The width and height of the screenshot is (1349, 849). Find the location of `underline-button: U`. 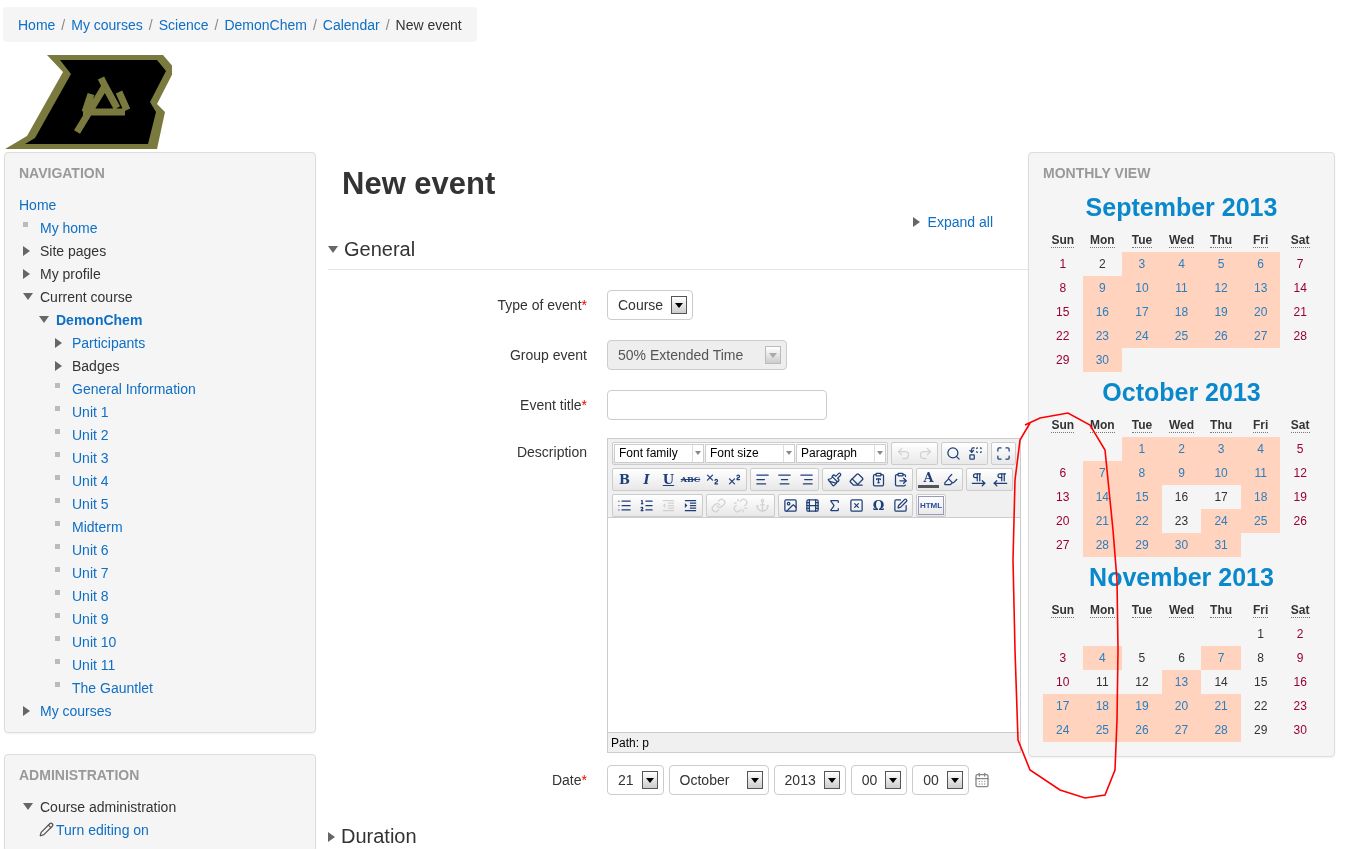

underline-button: U is located at coordinates (668, 479).